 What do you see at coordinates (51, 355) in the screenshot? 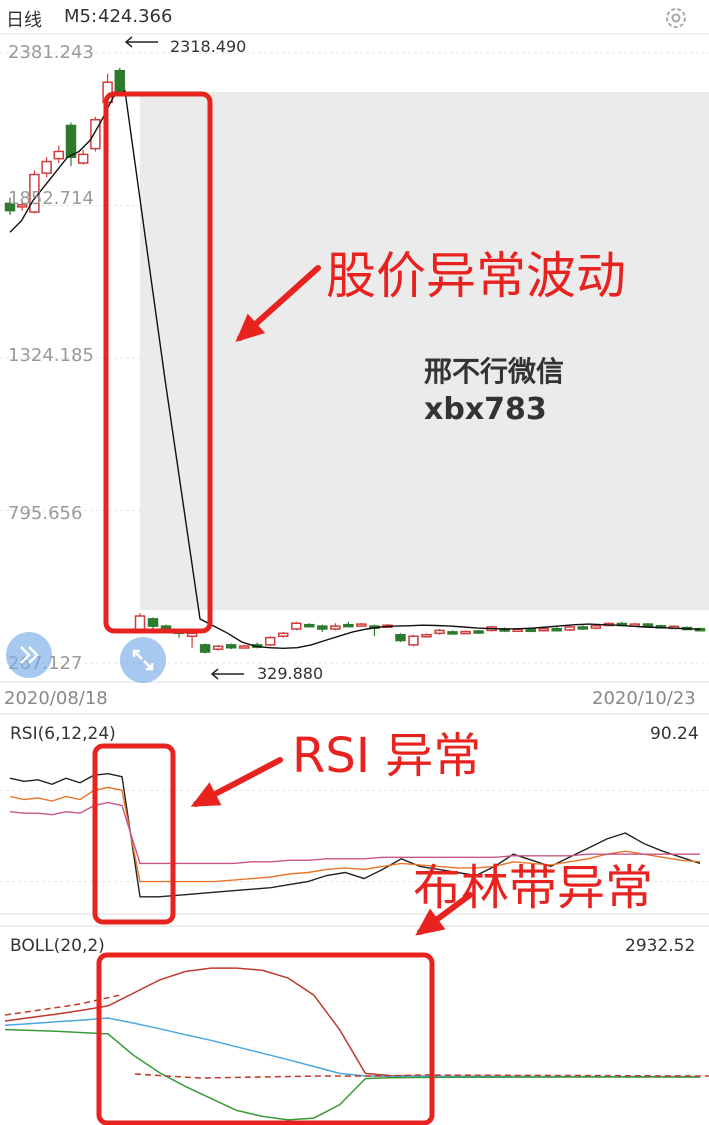
I see `y-tick-label: 1324.185` at bounding box center [51, 355].